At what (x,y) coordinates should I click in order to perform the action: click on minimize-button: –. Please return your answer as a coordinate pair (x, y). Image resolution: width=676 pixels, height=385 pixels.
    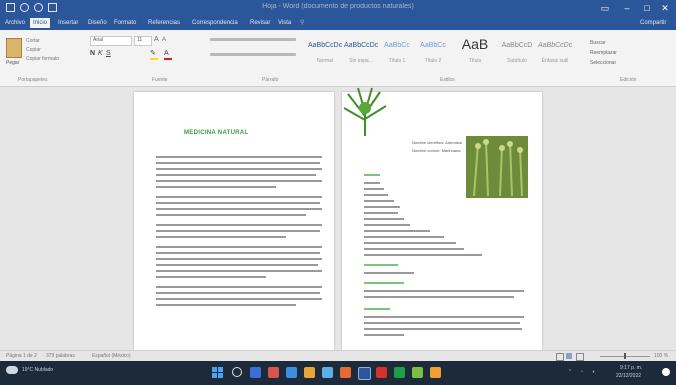
    Looking at the image, I should click on (627, 8).